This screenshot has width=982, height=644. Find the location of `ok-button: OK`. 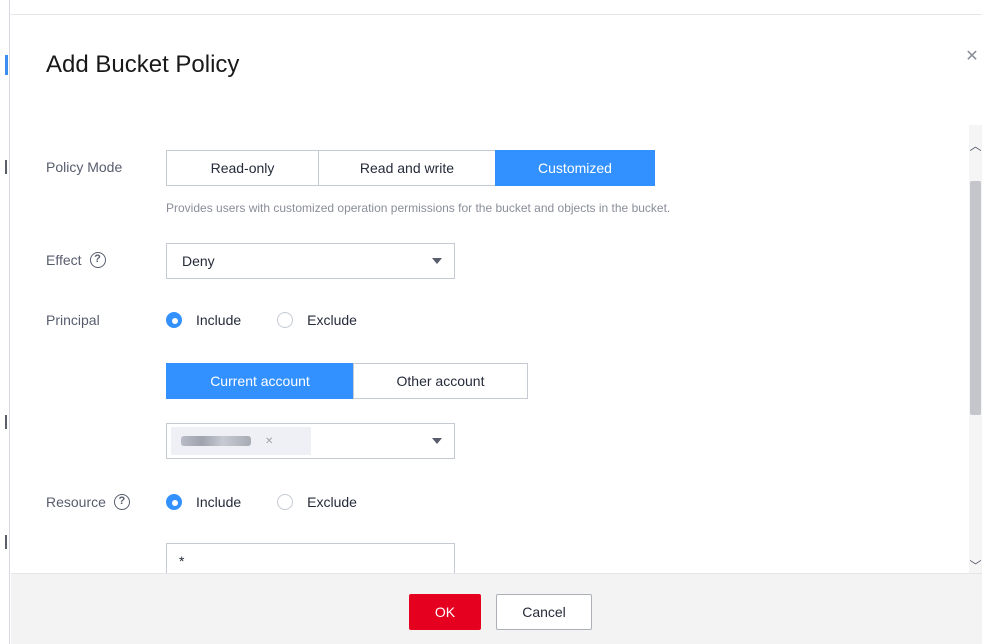

ok-button: OK is located at coordinates (445, 612).